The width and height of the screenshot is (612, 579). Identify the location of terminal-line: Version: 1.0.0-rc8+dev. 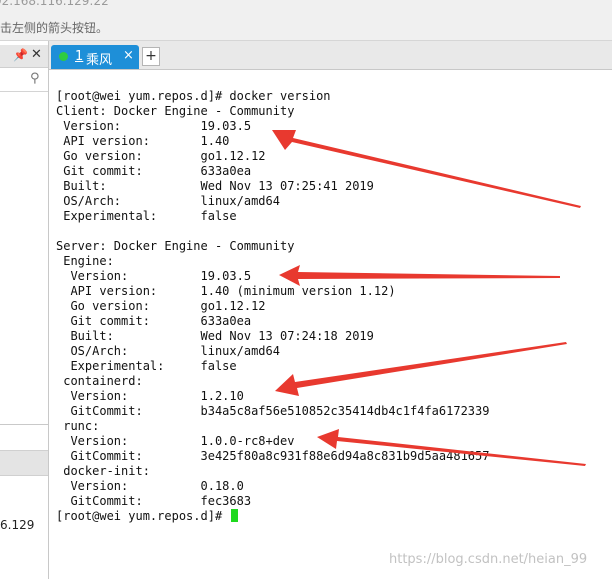
(175, 441).